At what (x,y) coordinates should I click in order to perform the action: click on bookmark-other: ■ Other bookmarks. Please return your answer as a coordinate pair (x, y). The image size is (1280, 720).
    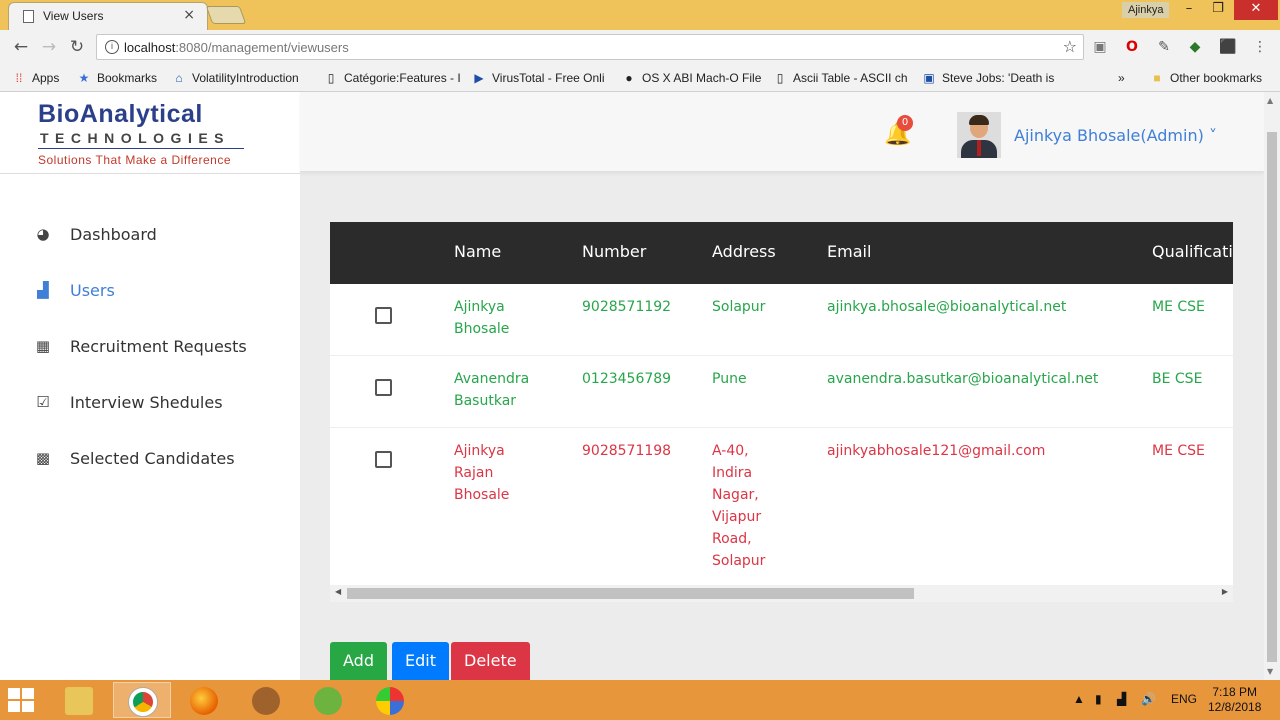
    Looking at the image, I should click on (1206, 78).